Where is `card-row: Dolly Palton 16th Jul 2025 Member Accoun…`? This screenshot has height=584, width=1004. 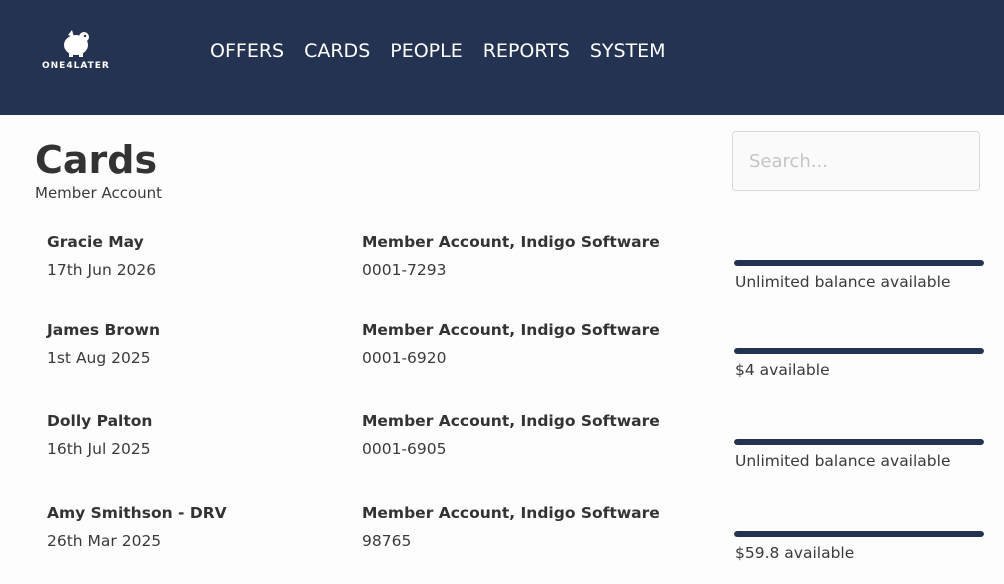 card-row: Dolly Palton 16th Jul 2025 Member Accoun… is located at coordinates (502, 452).